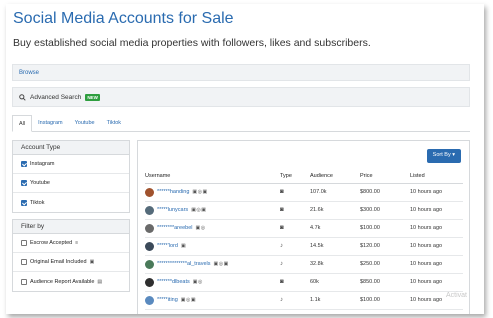 This screenshot has width=493, height=318. I want to click on username-cell: **************al_travels ▣◎▣, so click(212, 264).